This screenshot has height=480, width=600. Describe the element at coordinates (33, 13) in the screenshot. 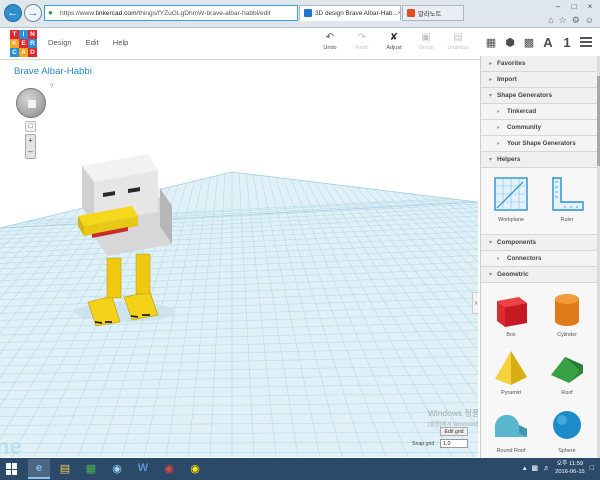

I see `forward-button: →` at that location.